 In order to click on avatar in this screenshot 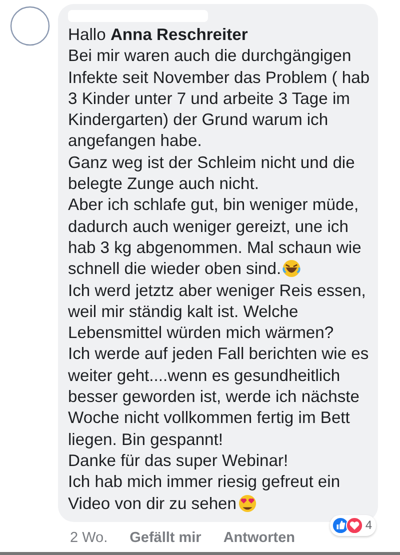, I will do `click(30, 26)`.